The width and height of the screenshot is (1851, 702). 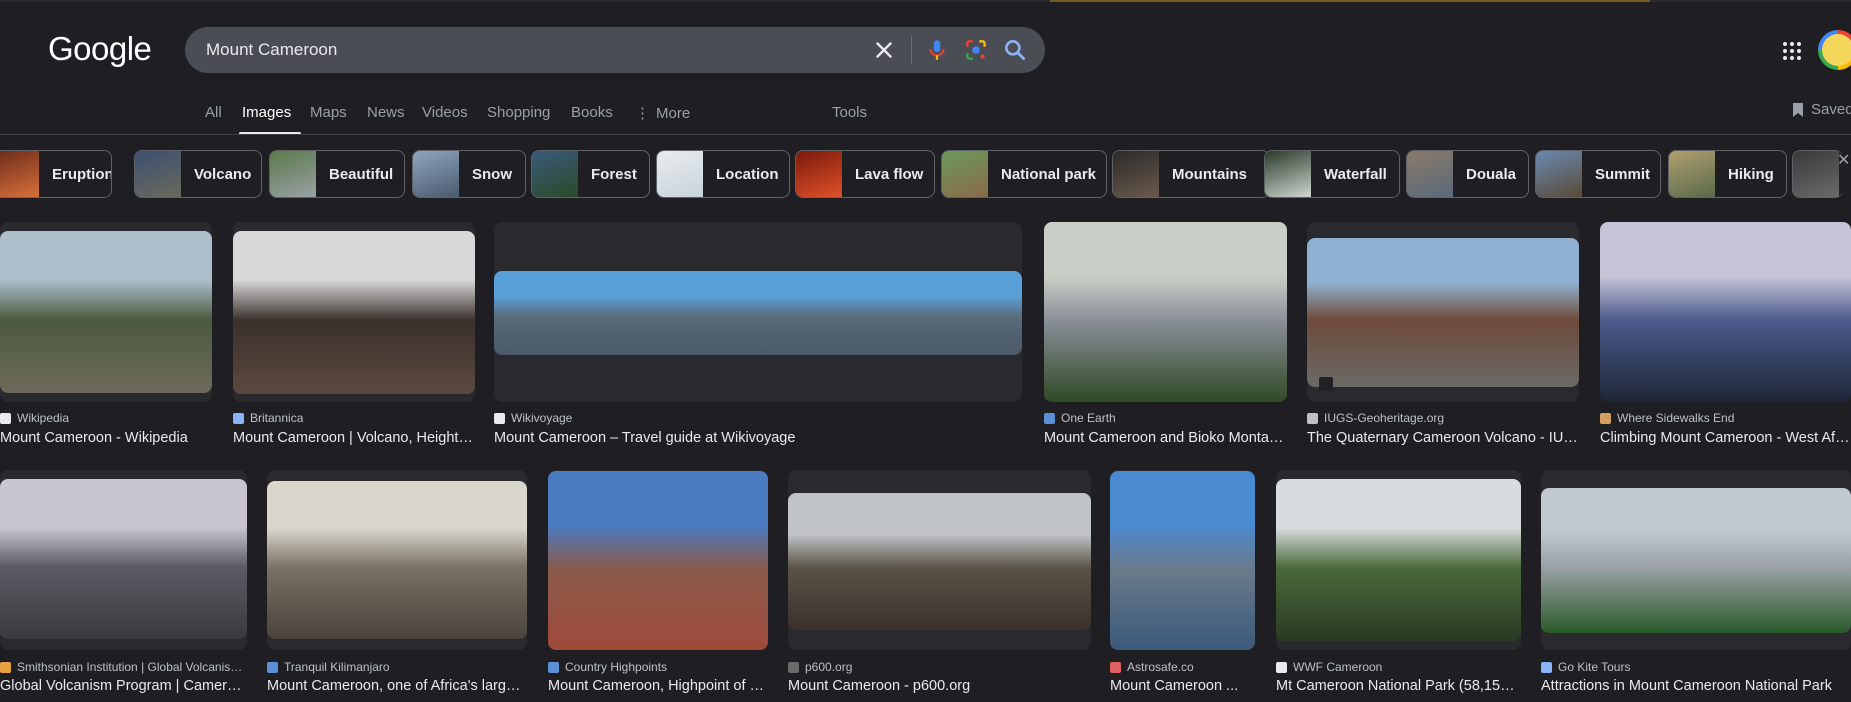 What do you see at coordinates (1792, 51) in the screenshot?
I see `apps-grid-icon` at bounding box center [1792, 51].